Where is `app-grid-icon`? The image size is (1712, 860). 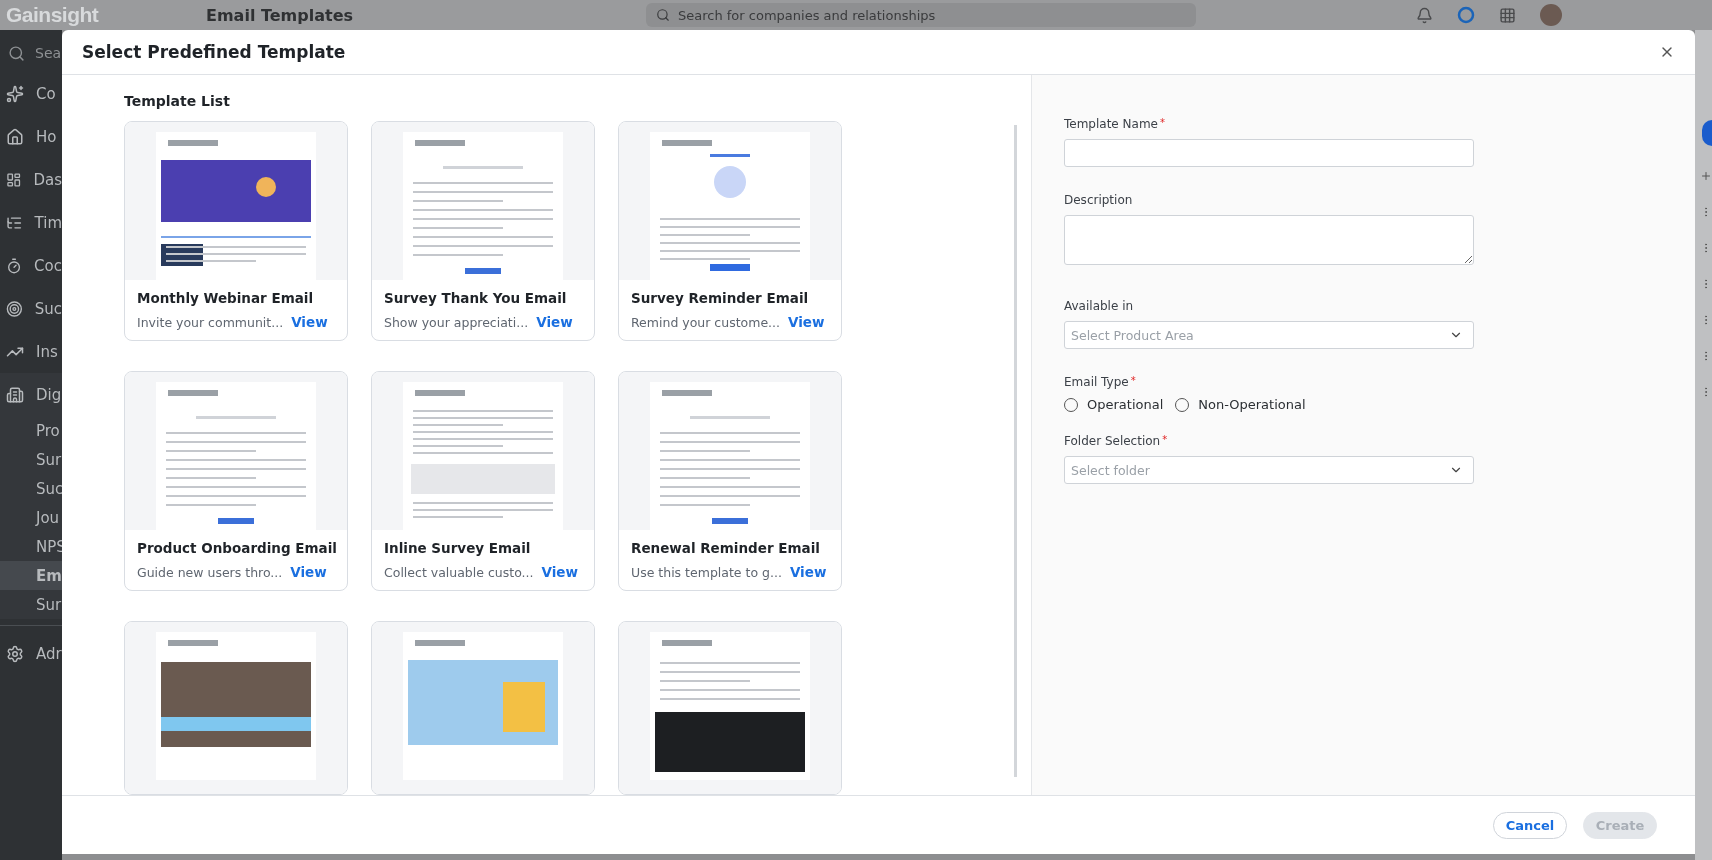
app-grid-icon is located at coordinates (1507, 15).